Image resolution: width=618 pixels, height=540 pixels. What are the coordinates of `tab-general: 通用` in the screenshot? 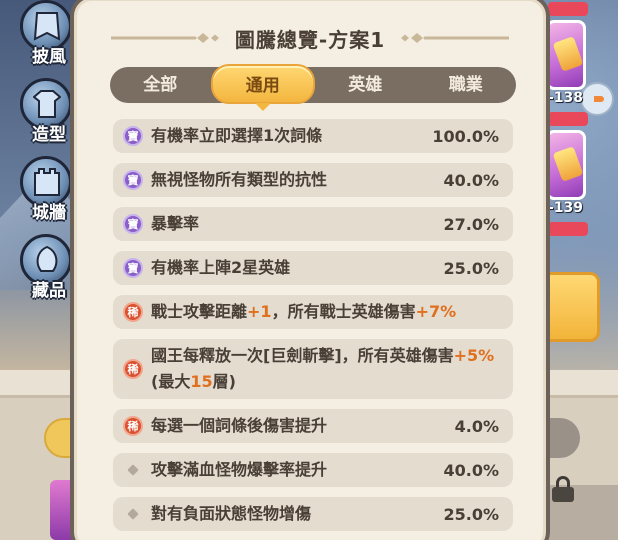 It's located at (262, 87).